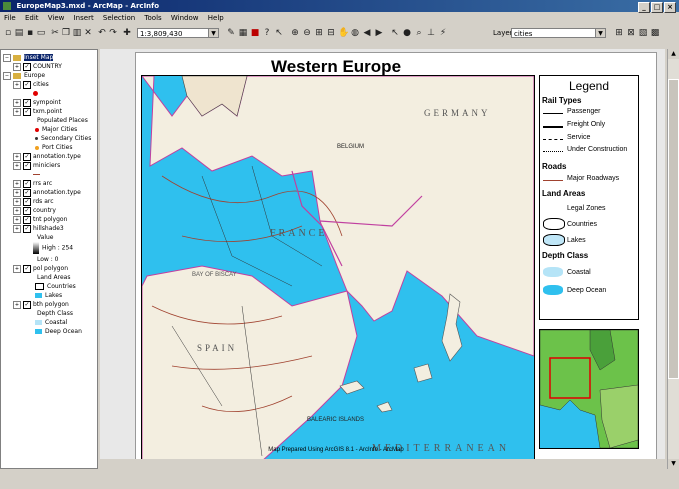 The image size is (679, 489). Describe the element at coordinates (56, 18) in the screenshot. I see `menu-view: View` at that location.